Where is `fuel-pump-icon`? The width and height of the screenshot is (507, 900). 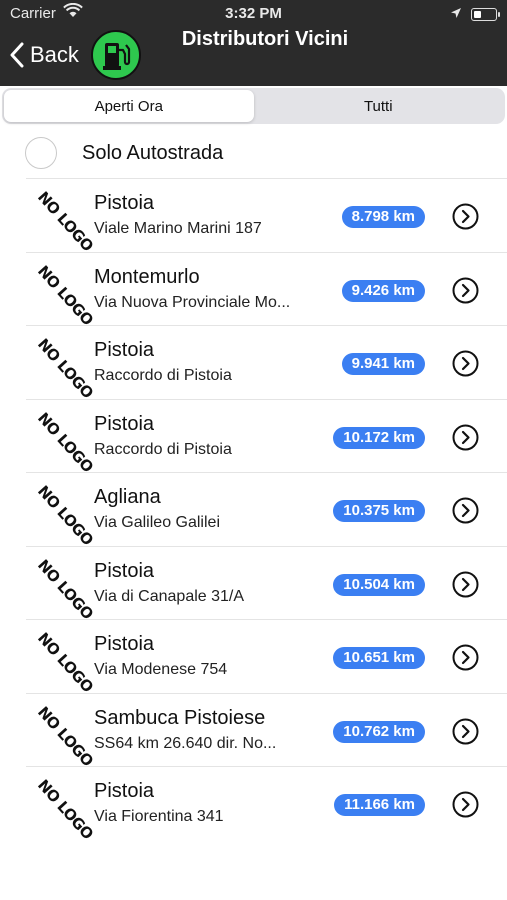 fuel-pump-icon is located at coordinates (116, 55).